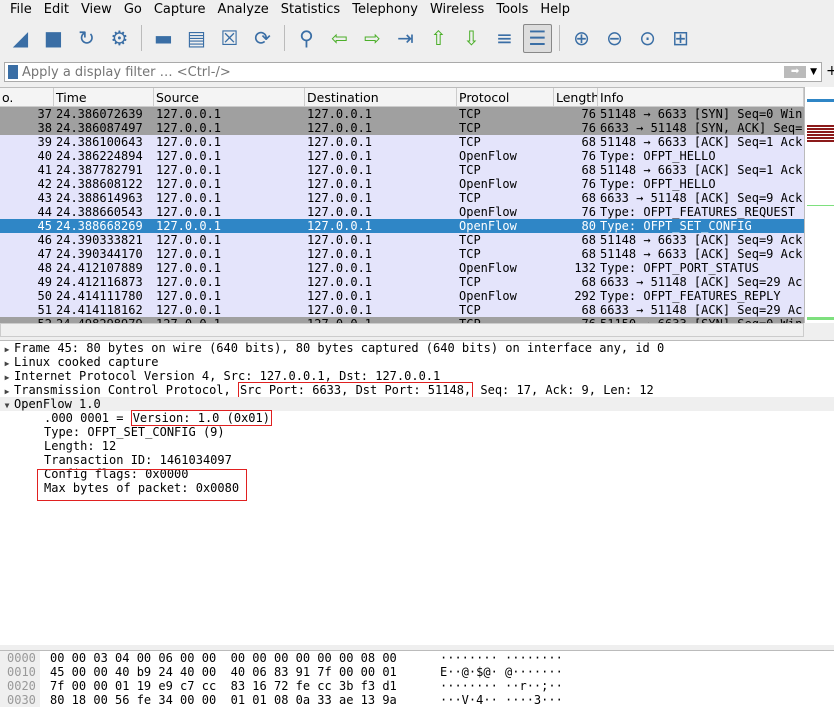 Image resolution: width=834 pixels, height=715 pixels. What do you see at coordinates (471, 38) in the screenshot?
I see `last-icon: ⇩` at bounding box center [471, 38].